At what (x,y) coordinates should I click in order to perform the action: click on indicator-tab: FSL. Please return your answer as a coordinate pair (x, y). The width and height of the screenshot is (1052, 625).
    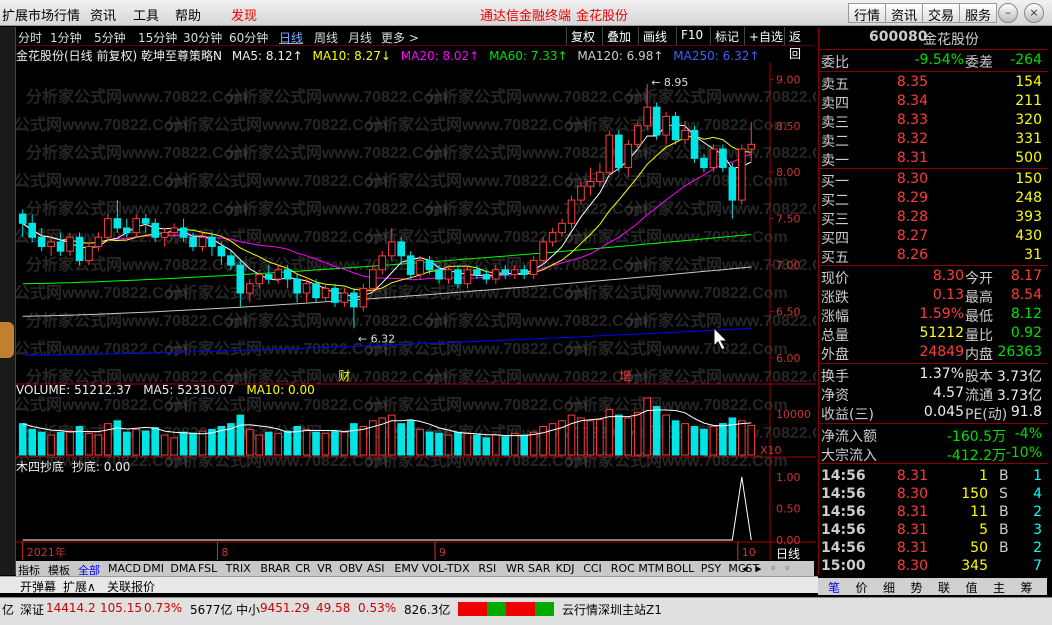
    Looking at the image, I should click on (207, 568).